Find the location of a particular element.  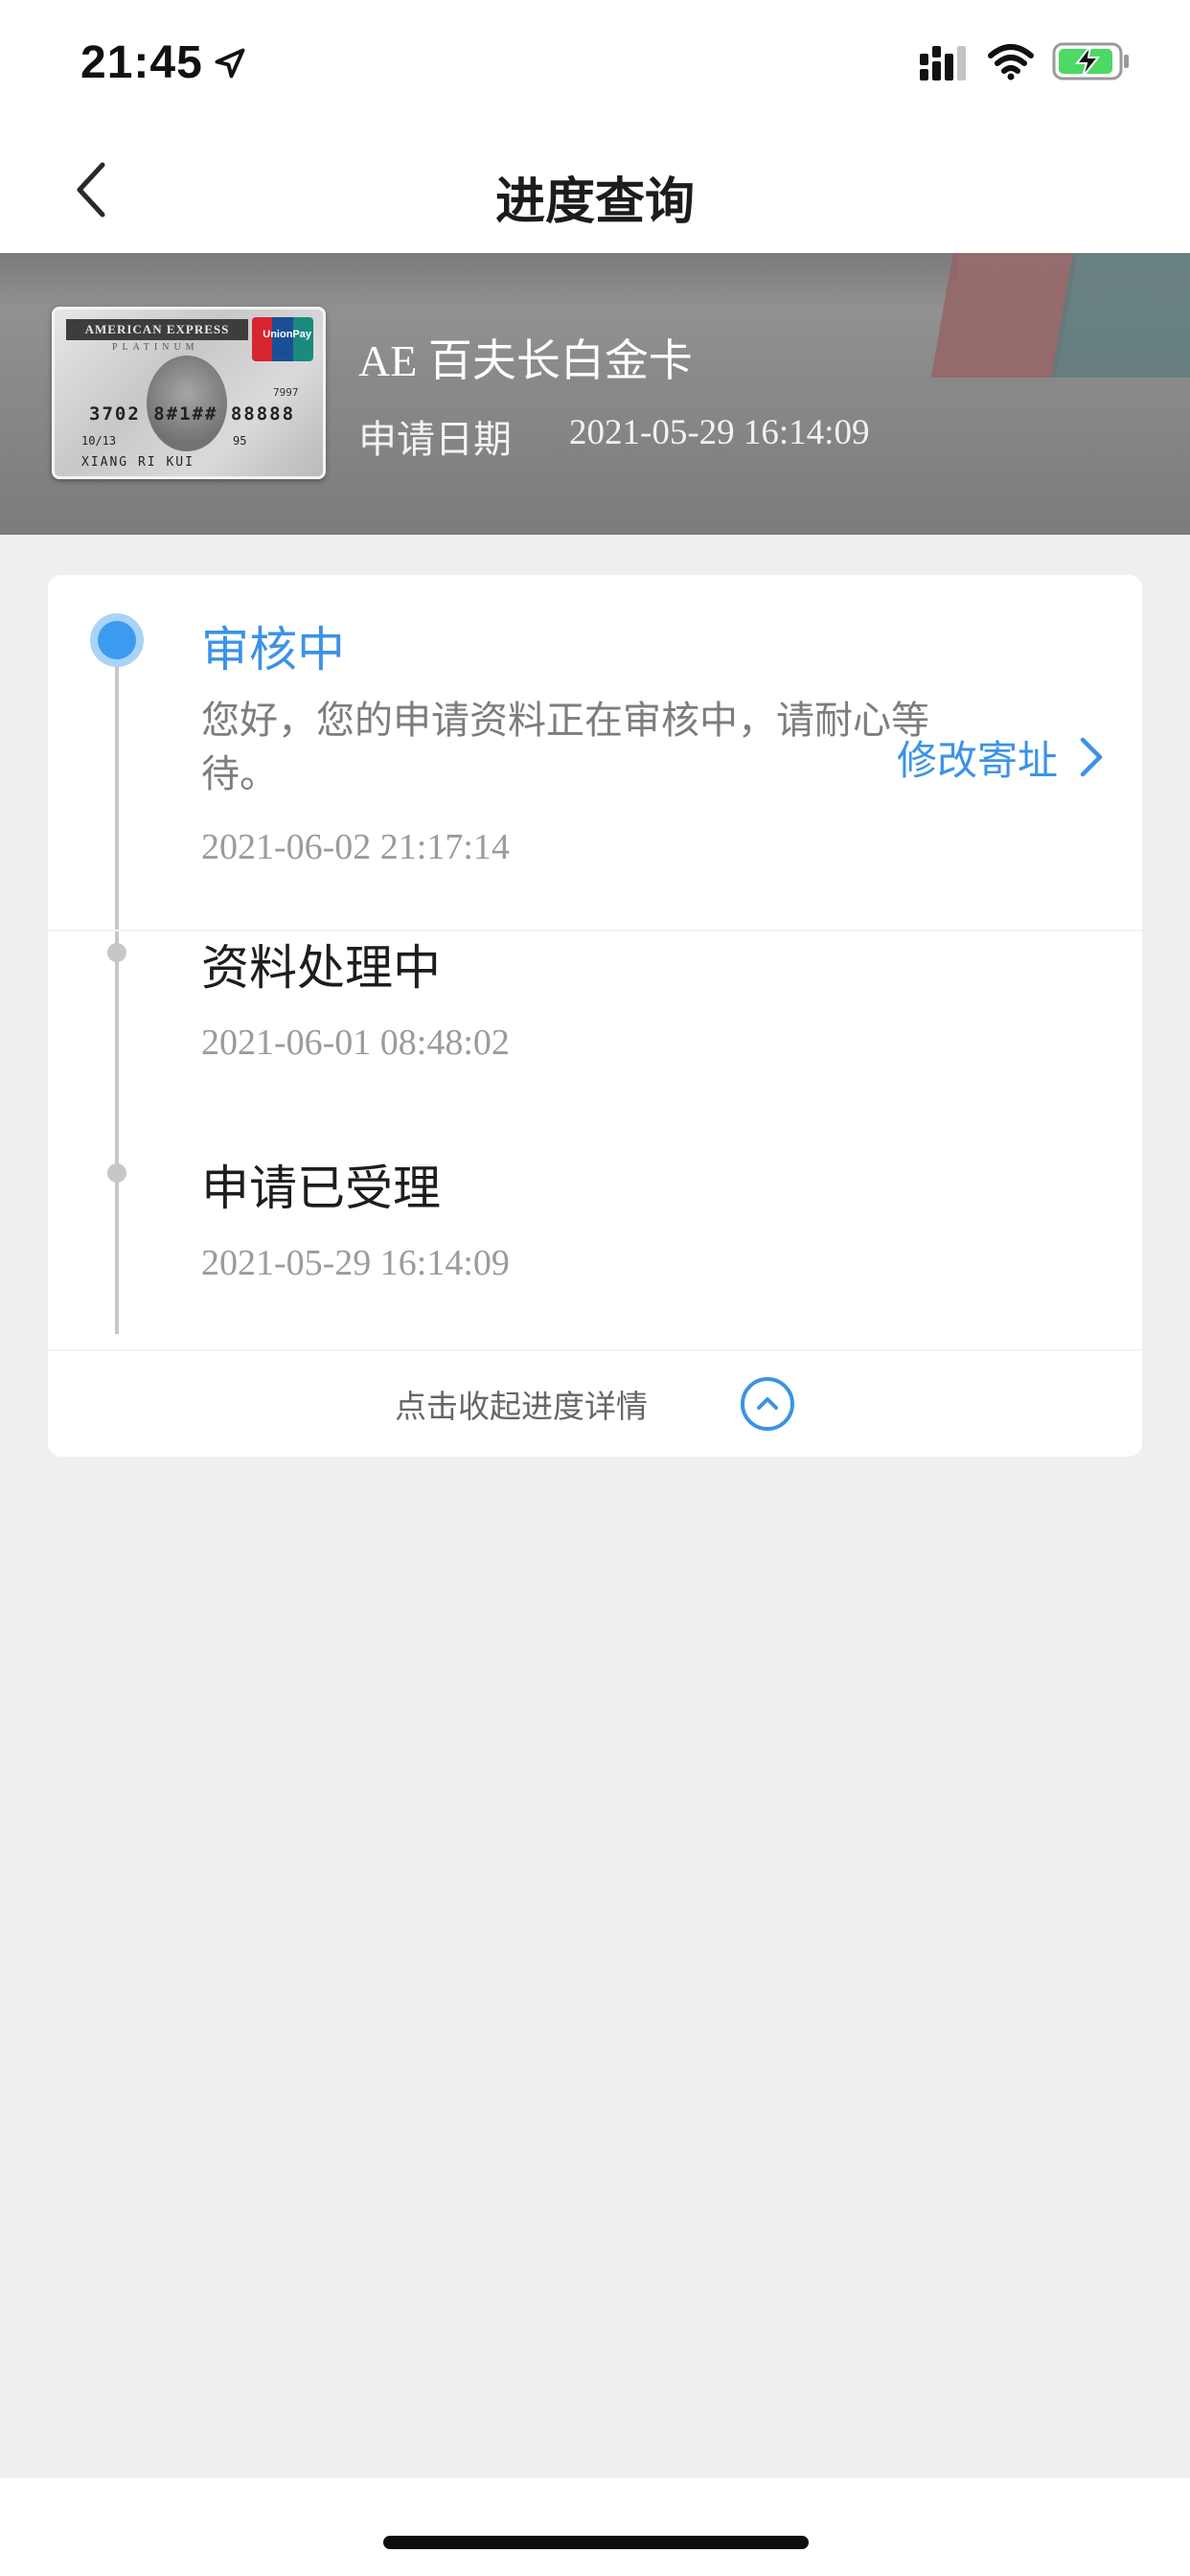

bottom-safe-area is located at coordinates (595, 2527).